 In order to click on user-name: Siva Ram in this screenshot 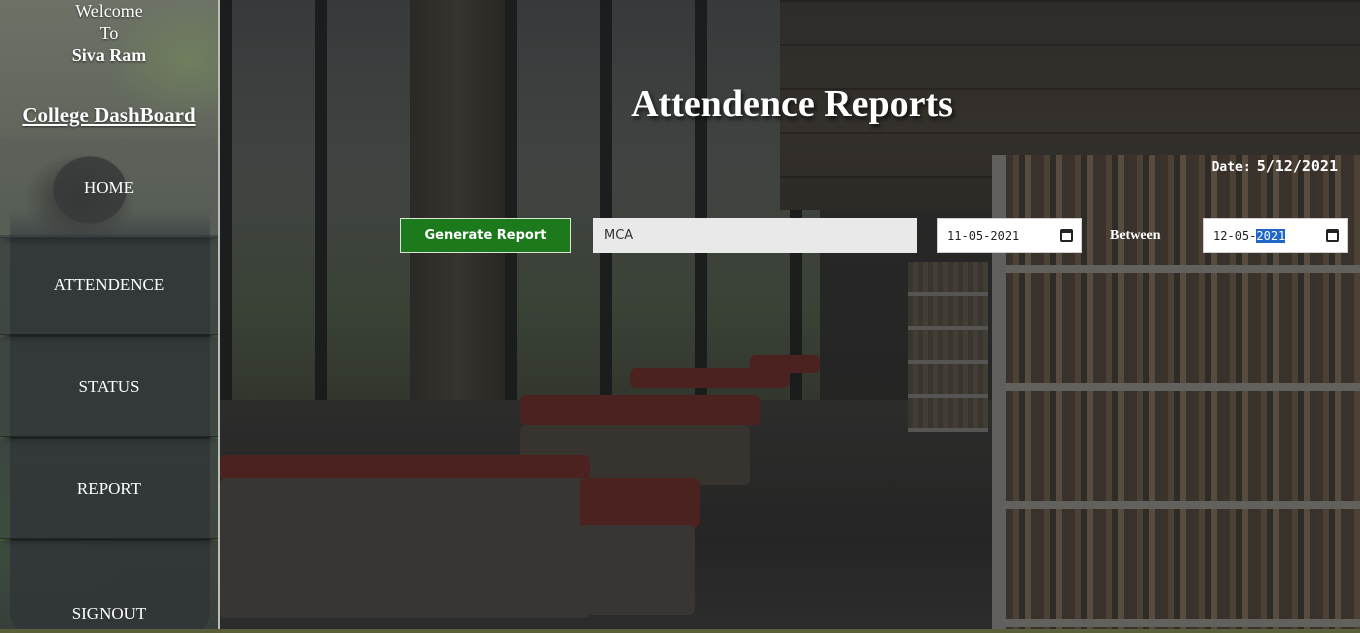, I will do `click(109, 55)`.